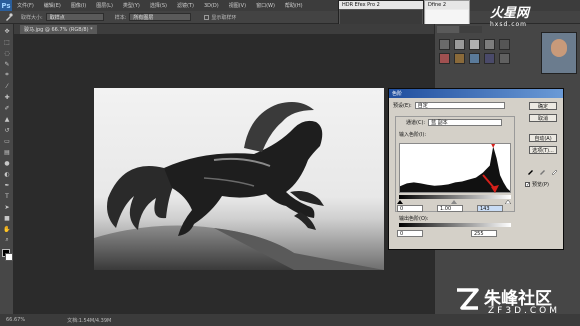  I want to click on show-ring-checkbox: 显示取样环, so click(220, 17).